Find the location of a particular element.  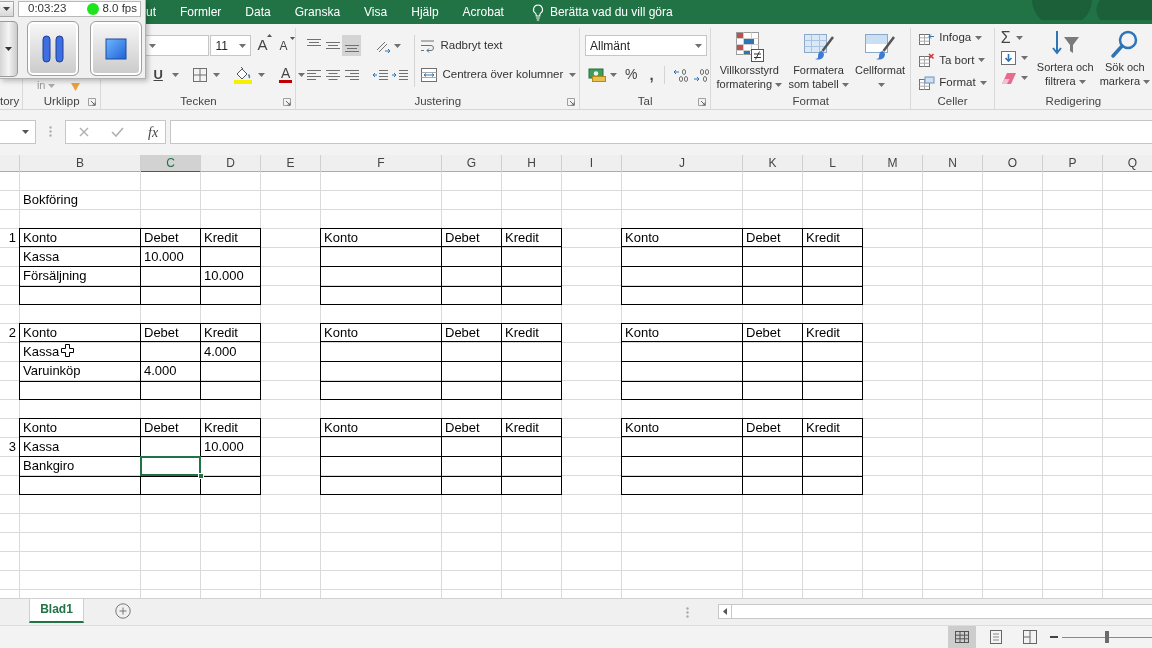

find-select-button: Sök och markera is located at coordinates (1124, 60).